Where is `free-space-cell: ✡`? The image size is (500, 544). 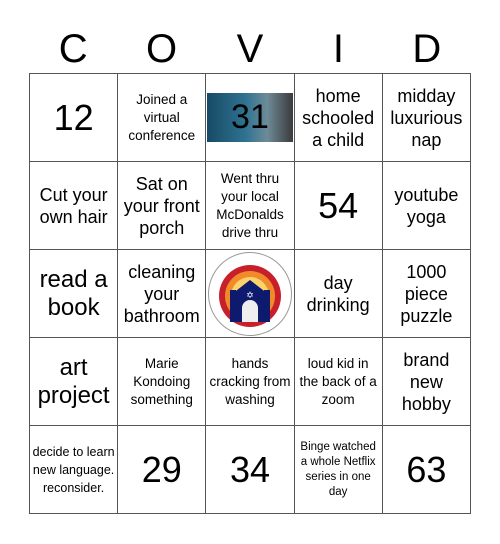
free-space-cell: ✡ is located at coordinates (250, 293).